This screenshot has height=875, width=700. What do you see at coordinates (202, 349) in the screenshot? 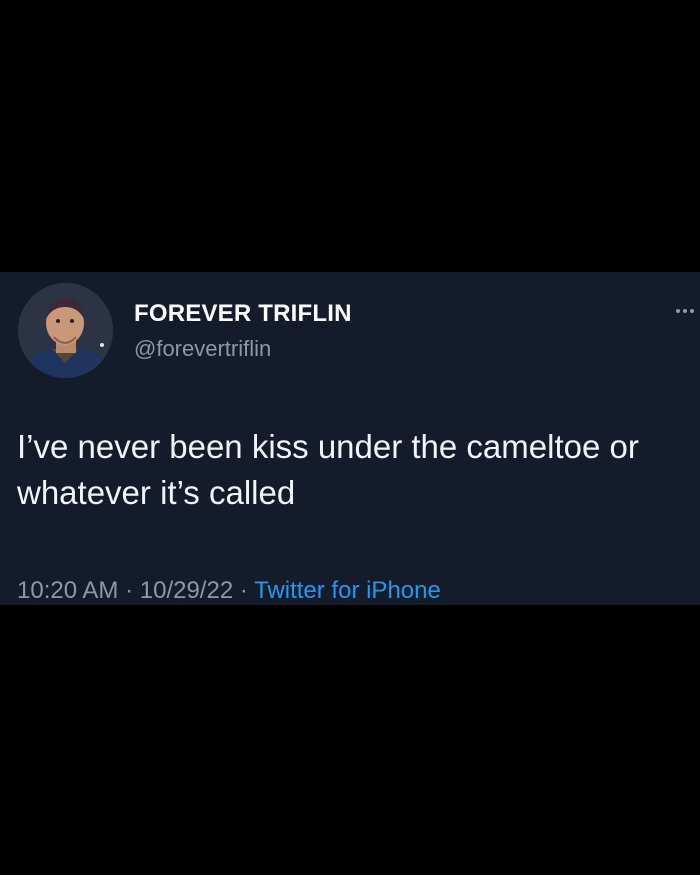
I see `user-handle: @forevertriflin` at bounding box center [202, 349].